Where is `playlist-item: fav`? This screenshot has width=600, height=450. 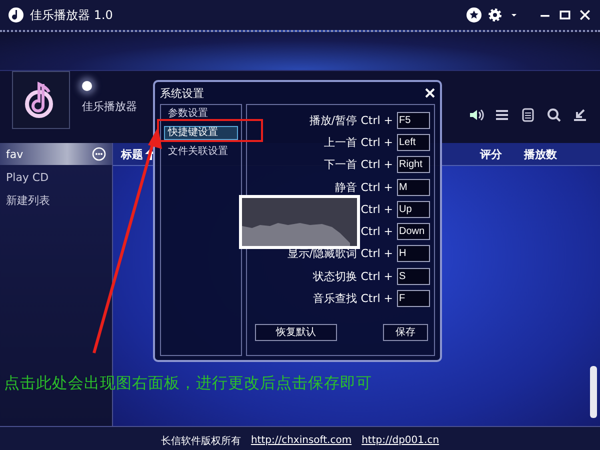
playlist-item: fav is located at coordinates (56, 154).